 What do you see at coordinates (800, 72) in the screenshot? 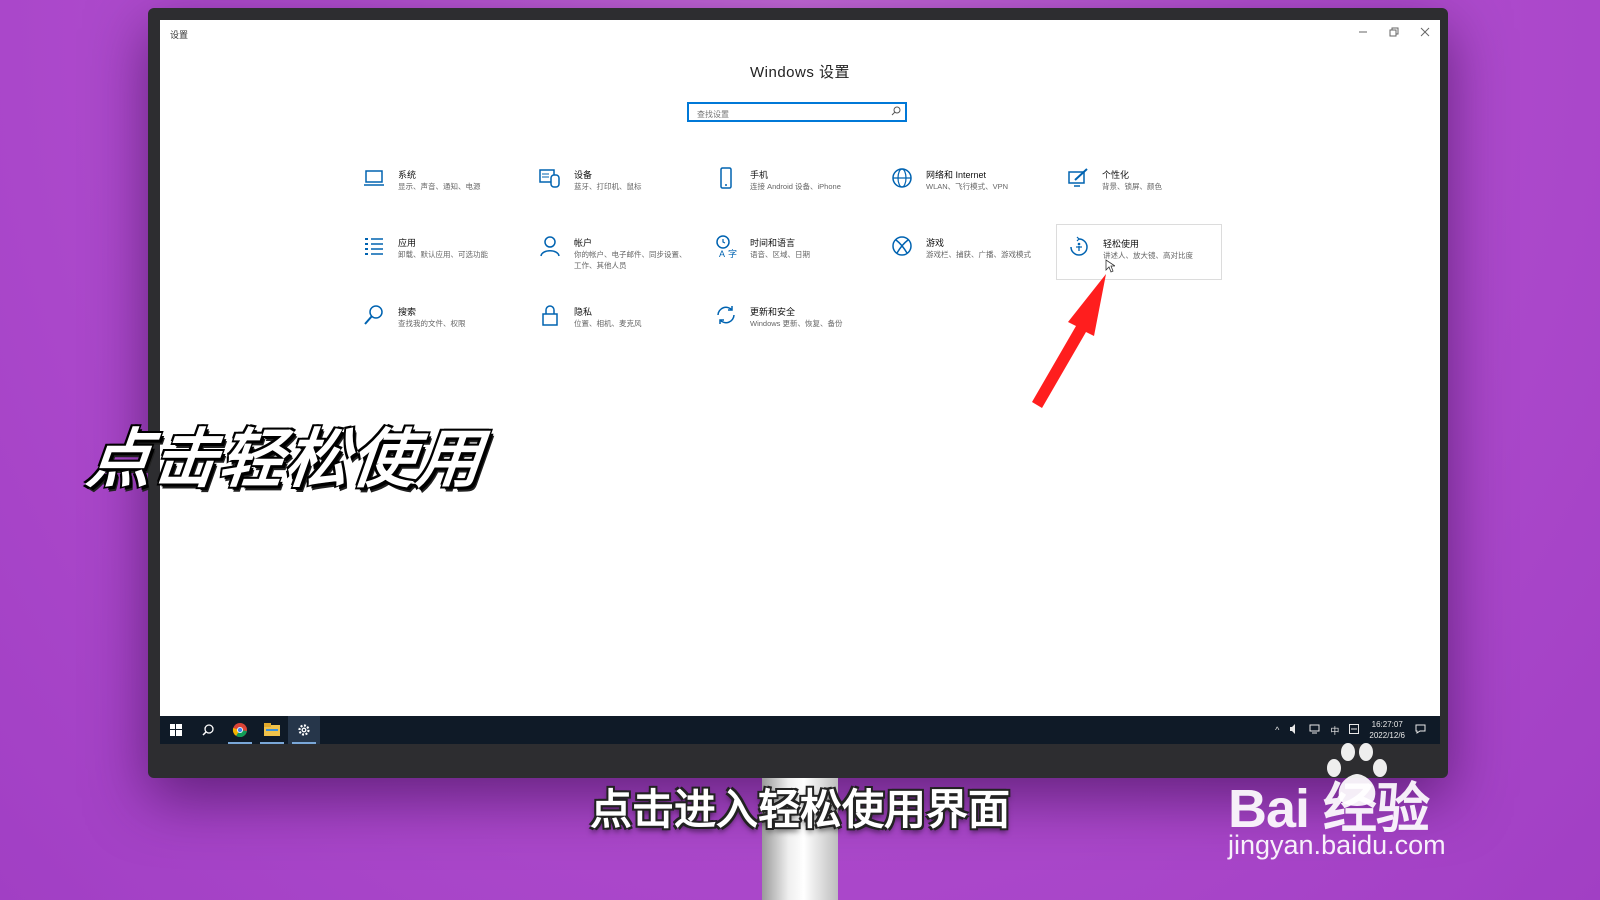
I see `page-title: Windows 设置` at bounding box center [800, 72].